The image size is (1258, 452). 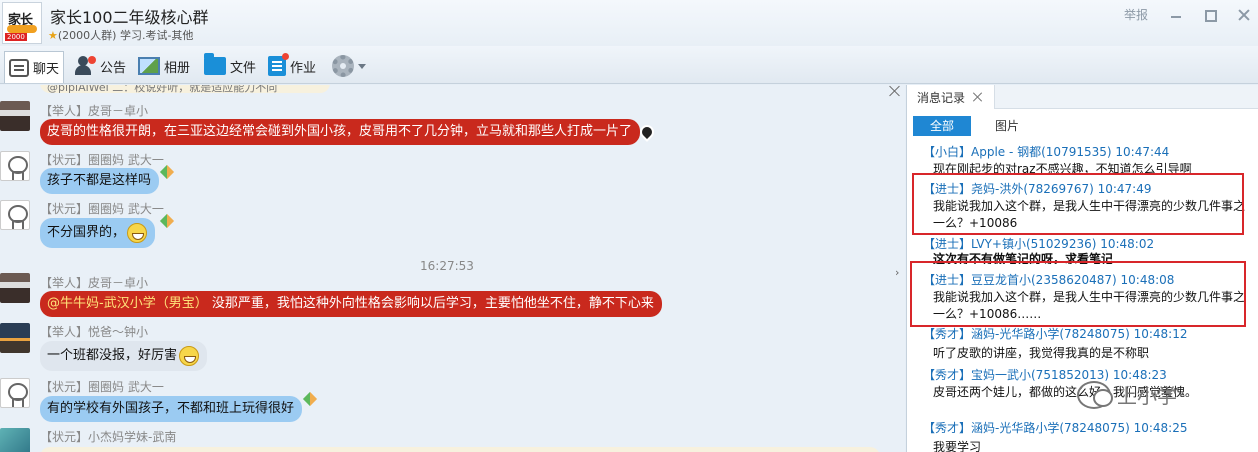 I want to click on message-bubble: 不分国界的，, so click(x=98, y=233).